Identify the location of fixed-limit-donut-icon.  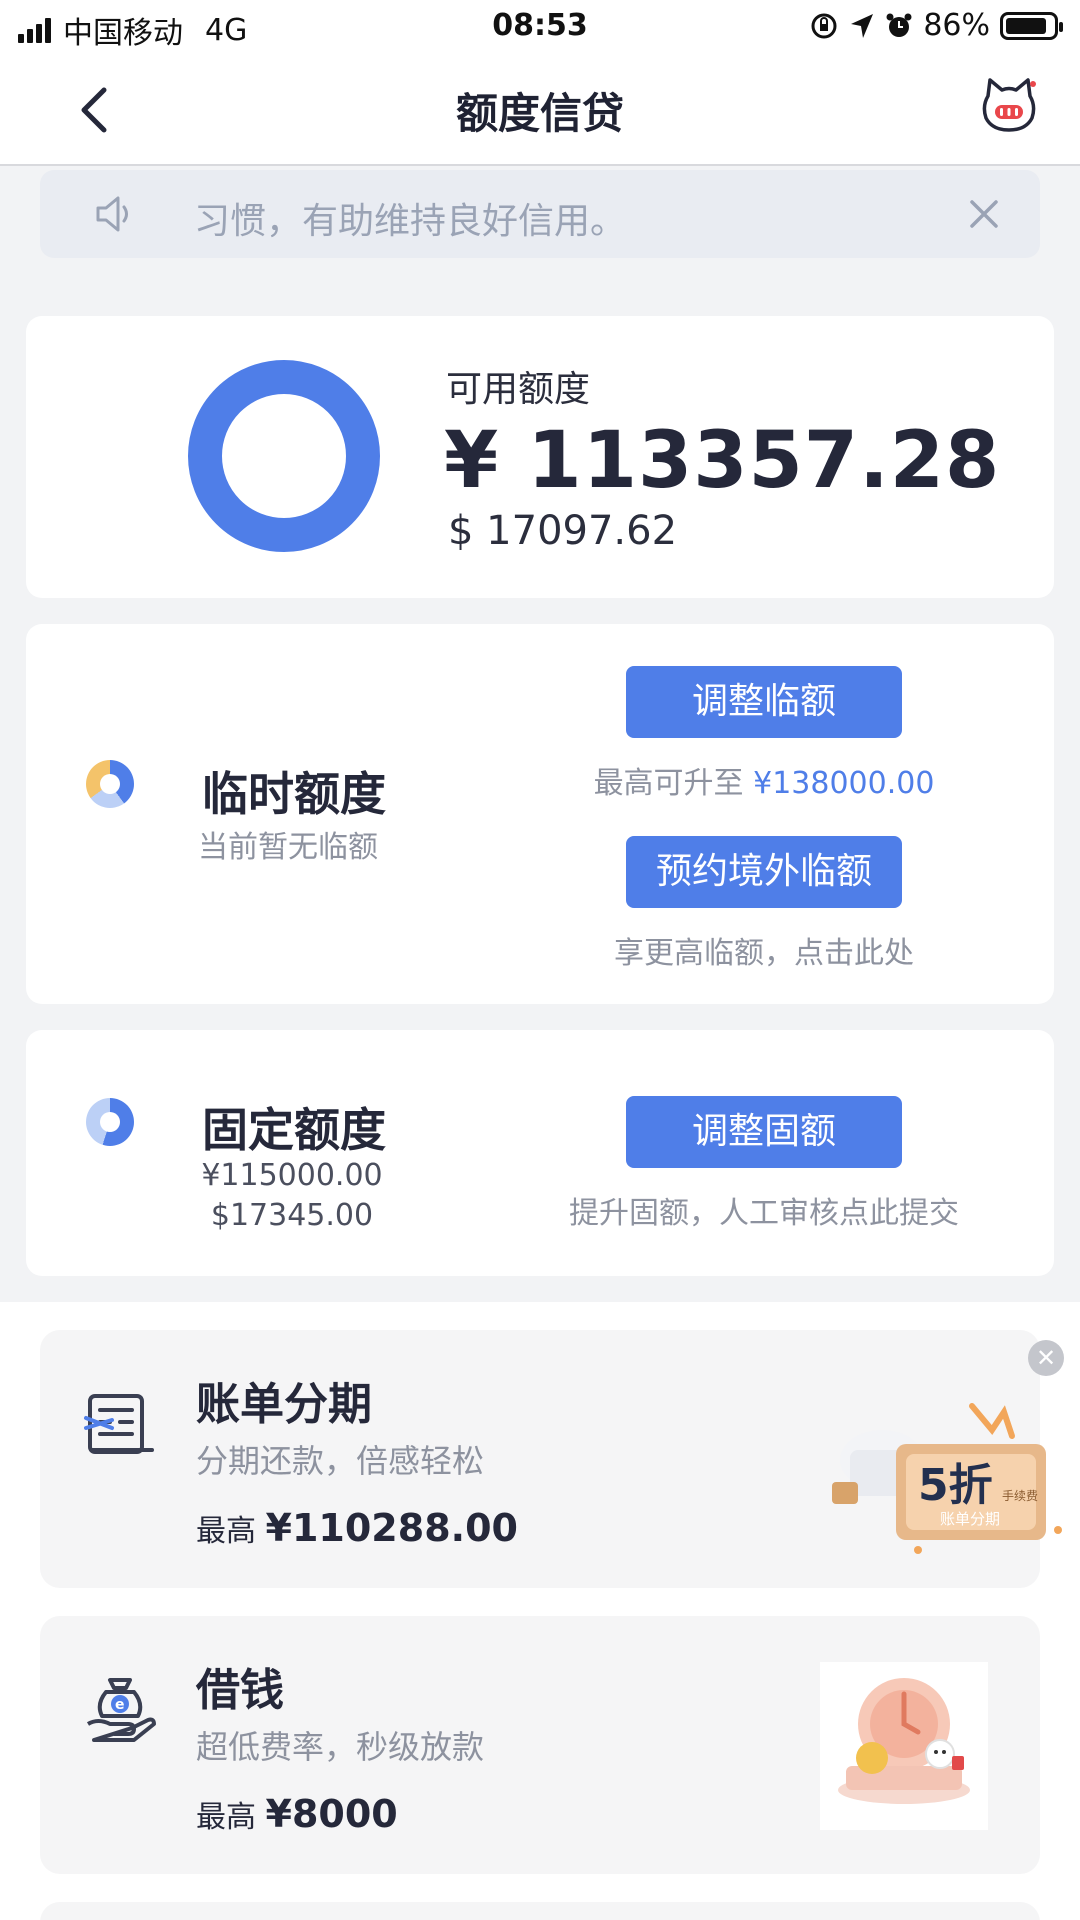
(110, 1122).